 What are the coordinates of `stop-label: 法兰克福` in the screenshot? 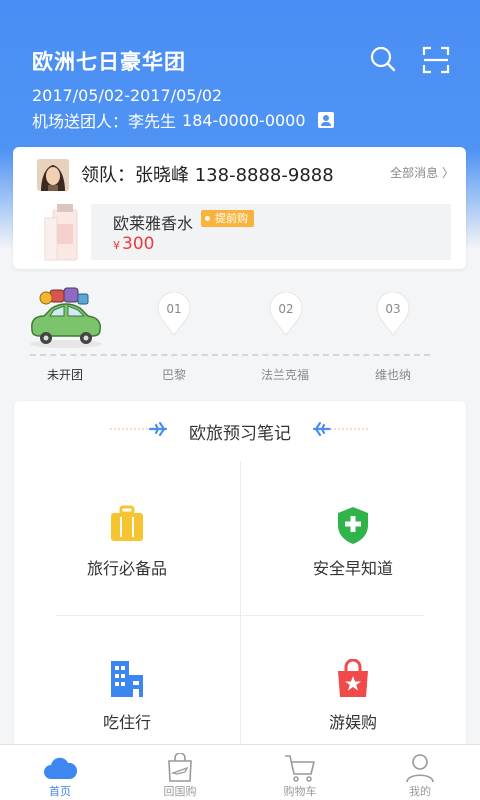 It's located at (285, 374).